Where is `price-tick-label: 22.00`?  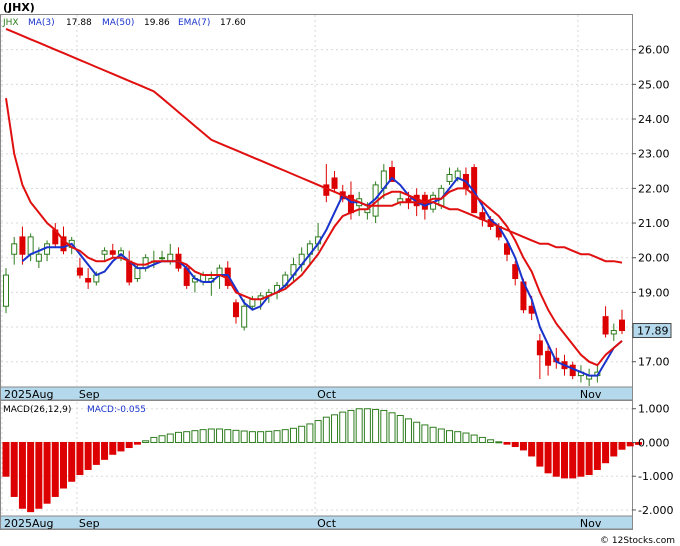 price-tick-label: 22.00 is located at coordinates (654, 188).